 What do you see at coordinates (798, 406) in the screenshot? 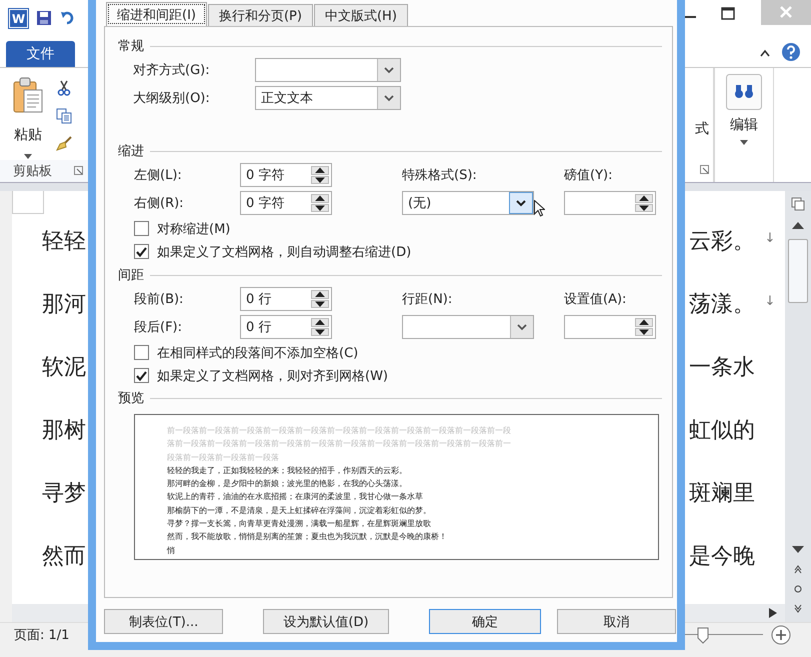
I see `vertical-scrollbar` at bounding box center [798, 406].